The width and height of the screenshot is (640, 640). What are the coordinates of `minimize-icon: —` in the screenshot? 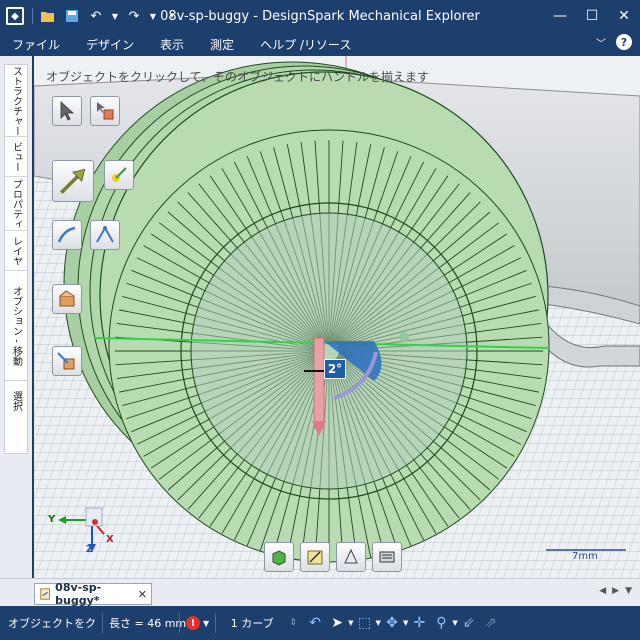 It's located at (560, 16).